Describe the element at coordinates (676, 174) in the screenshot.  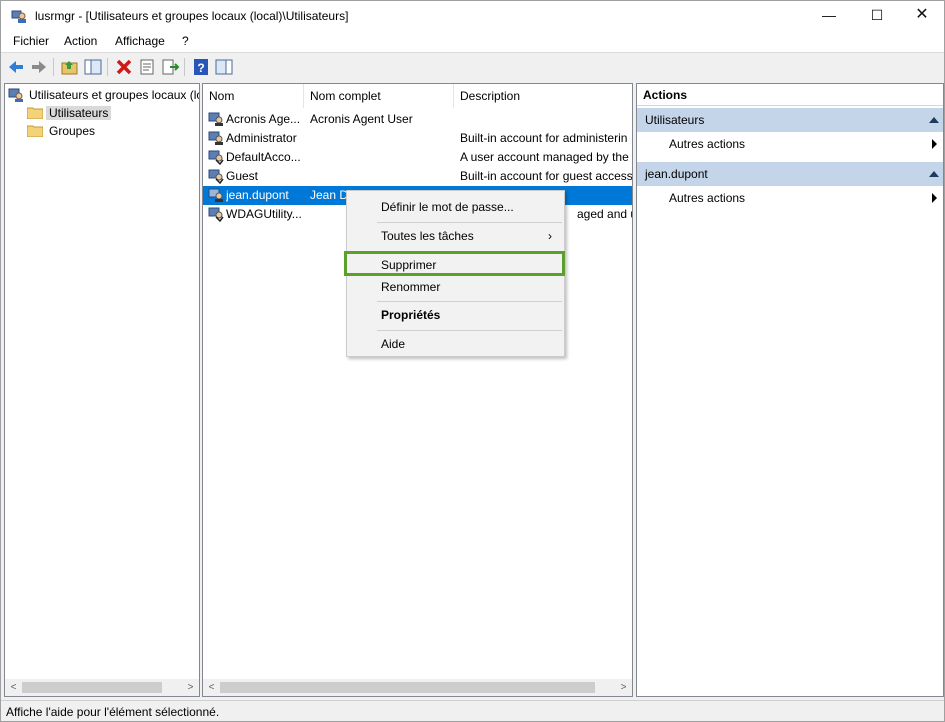
I see `action-group-label: jean.dupont` at that location.